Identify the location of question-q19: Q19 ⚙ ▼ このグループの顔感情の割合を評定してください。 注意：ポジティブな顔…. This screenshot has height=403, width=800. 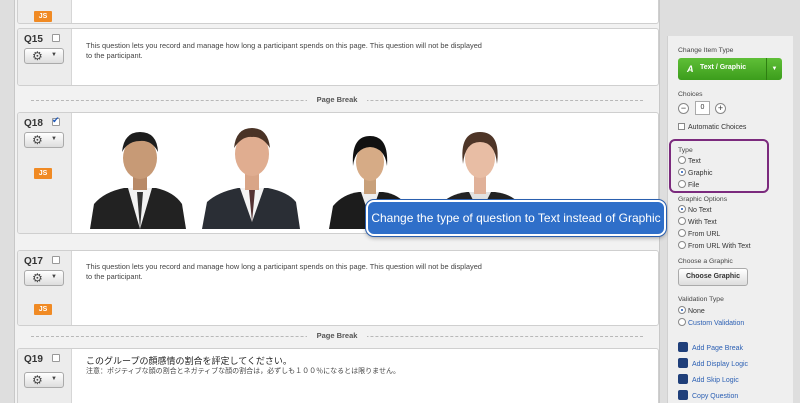
(338, 375).